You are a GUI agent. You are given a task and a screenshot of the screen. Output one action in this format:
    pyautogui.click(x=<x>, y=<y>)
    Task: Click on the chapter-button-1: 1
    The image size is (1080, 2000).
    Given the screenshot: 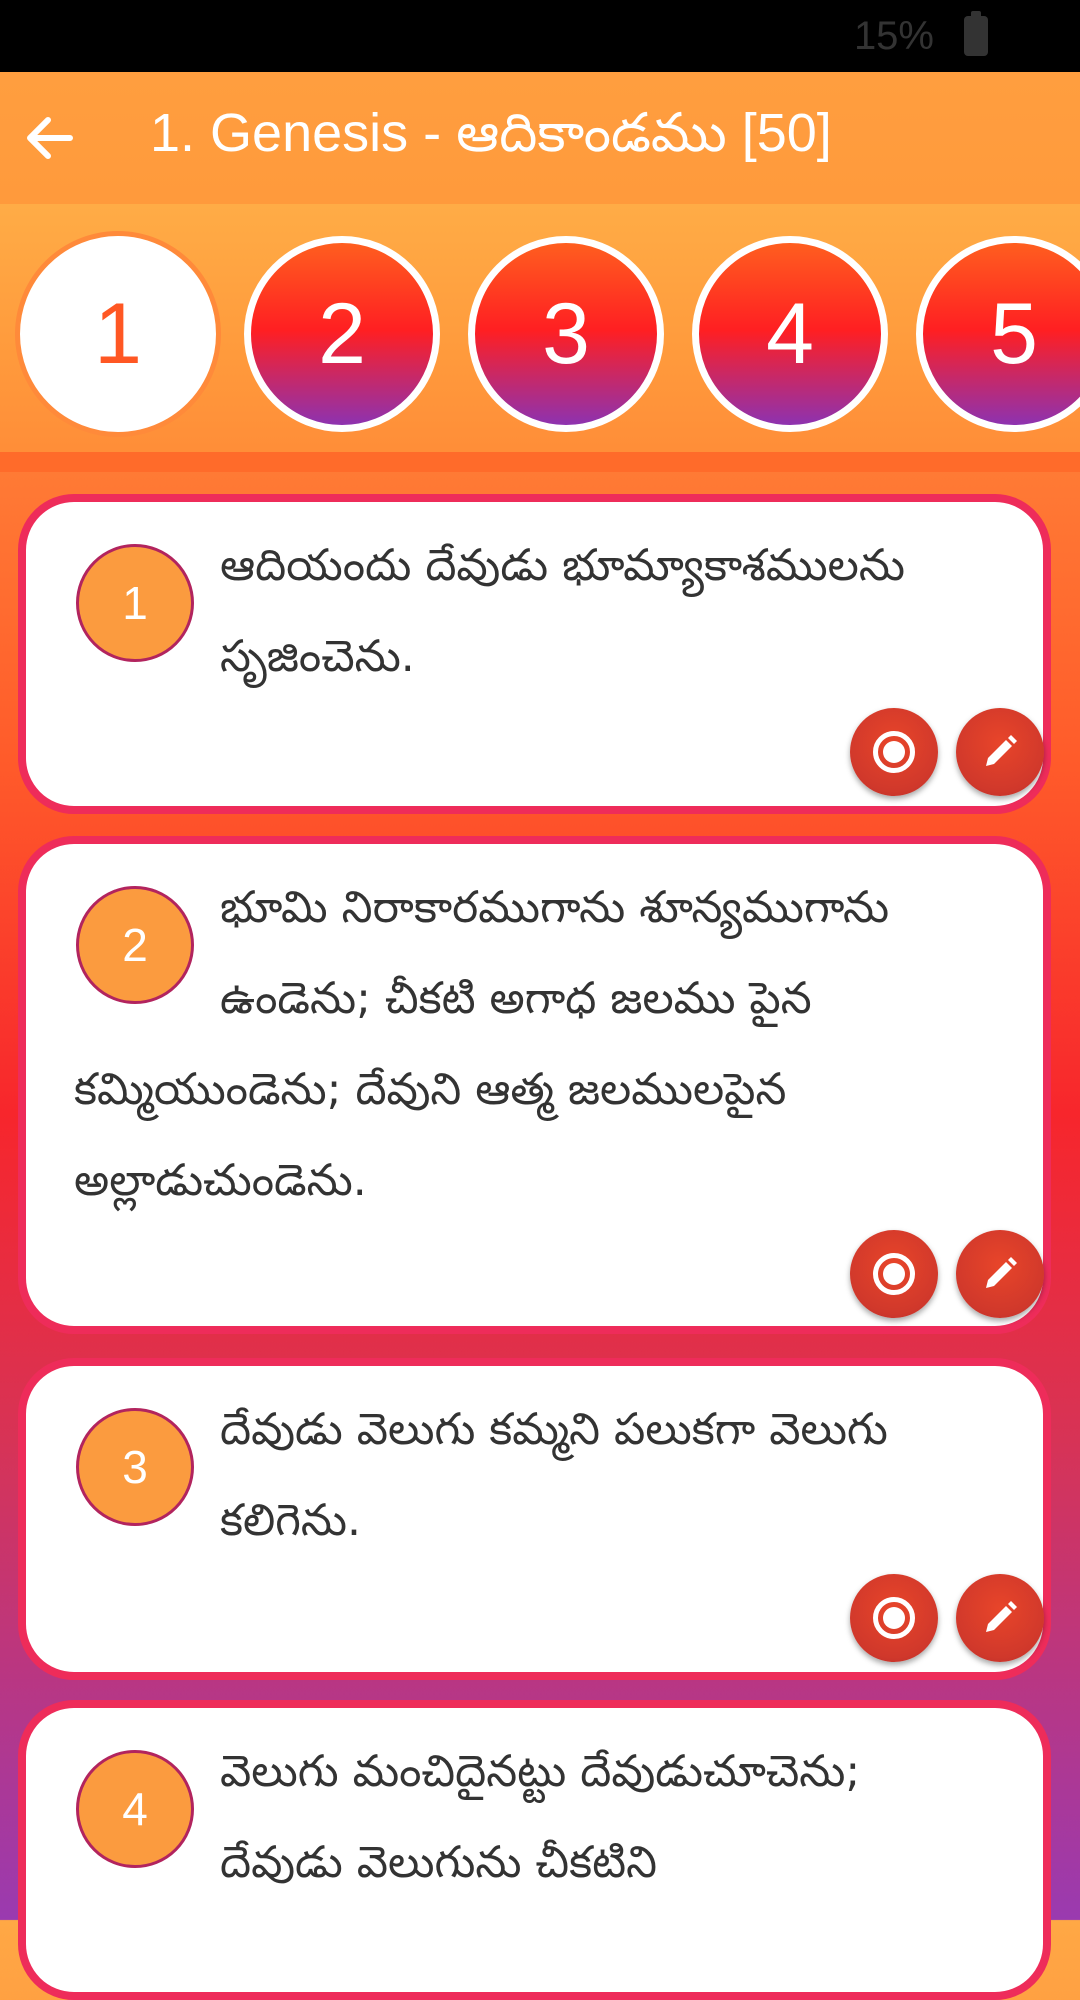 What is the action you would take?
    pyautogui.click(x=118, y=334)
    